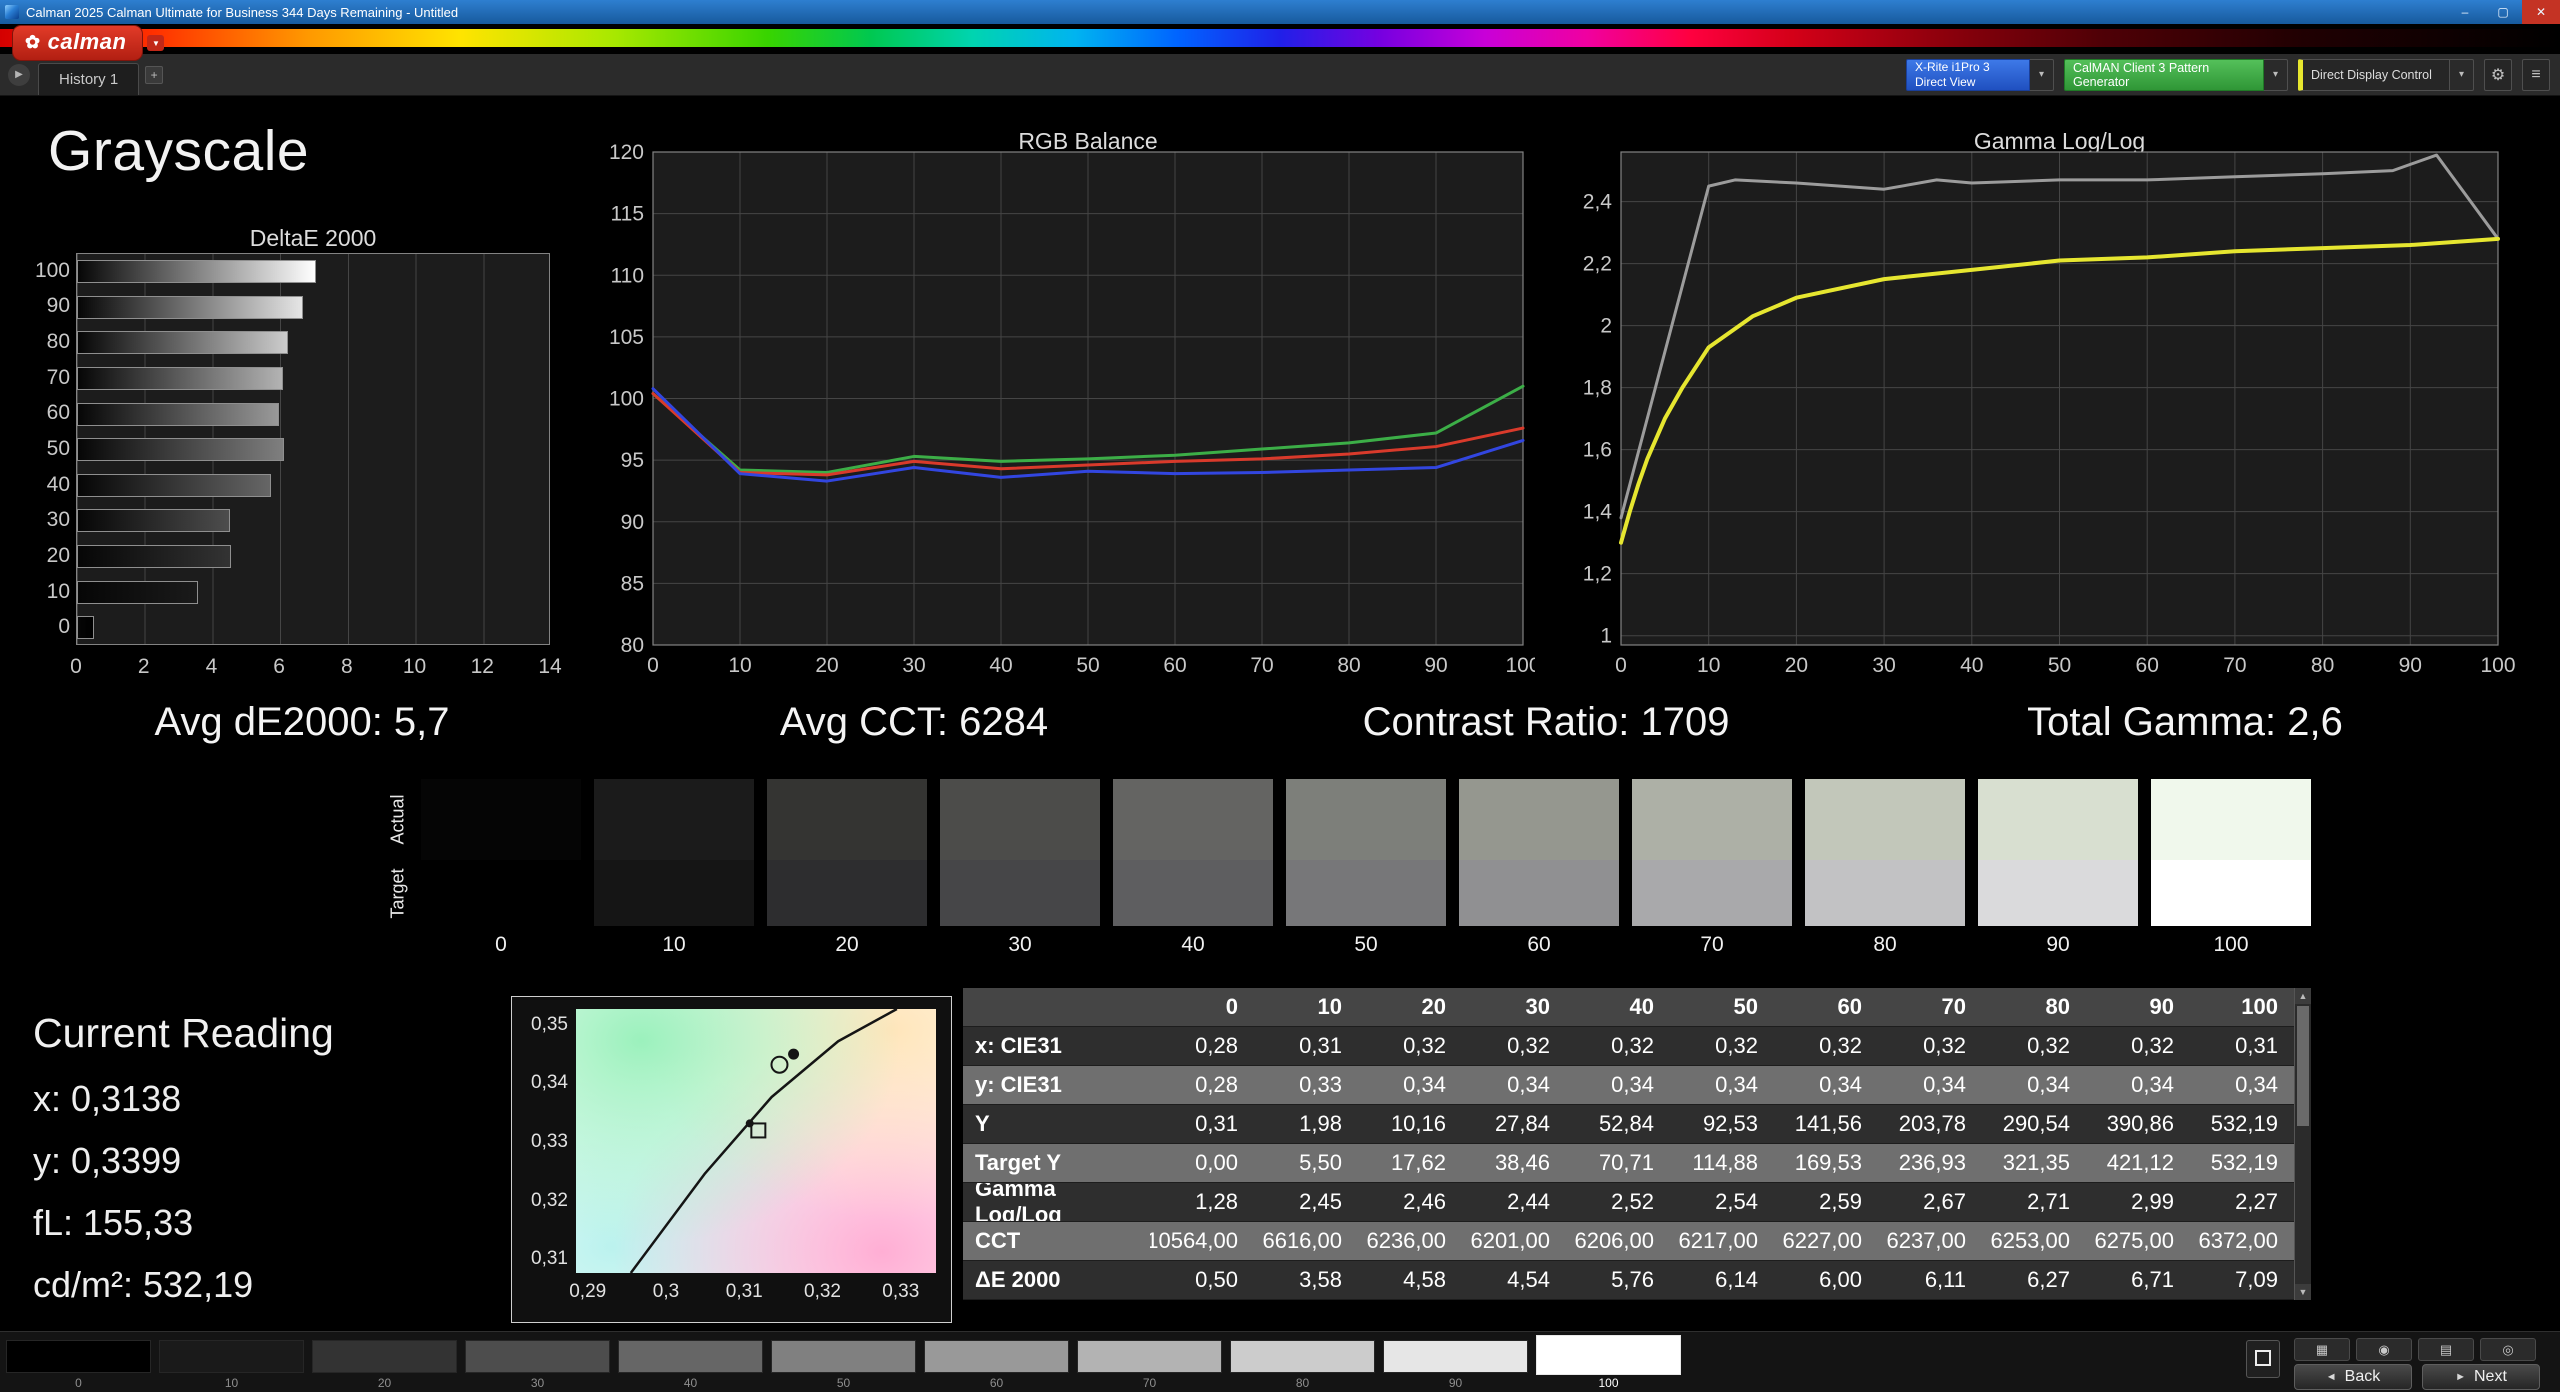 This screenshot has width=2560, height=1392. What do you see at coordinates (1348, 665) in the screenshot?
I see `svg-text: 80` at bounding box center [1348, 665].